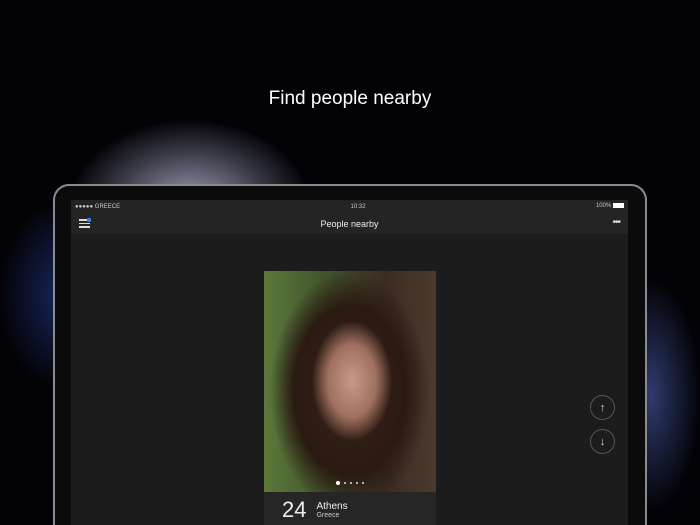 This screenshot has width=700, height=525. I want to click on carrier: ●●●●● GREECE, so click(98, 206).